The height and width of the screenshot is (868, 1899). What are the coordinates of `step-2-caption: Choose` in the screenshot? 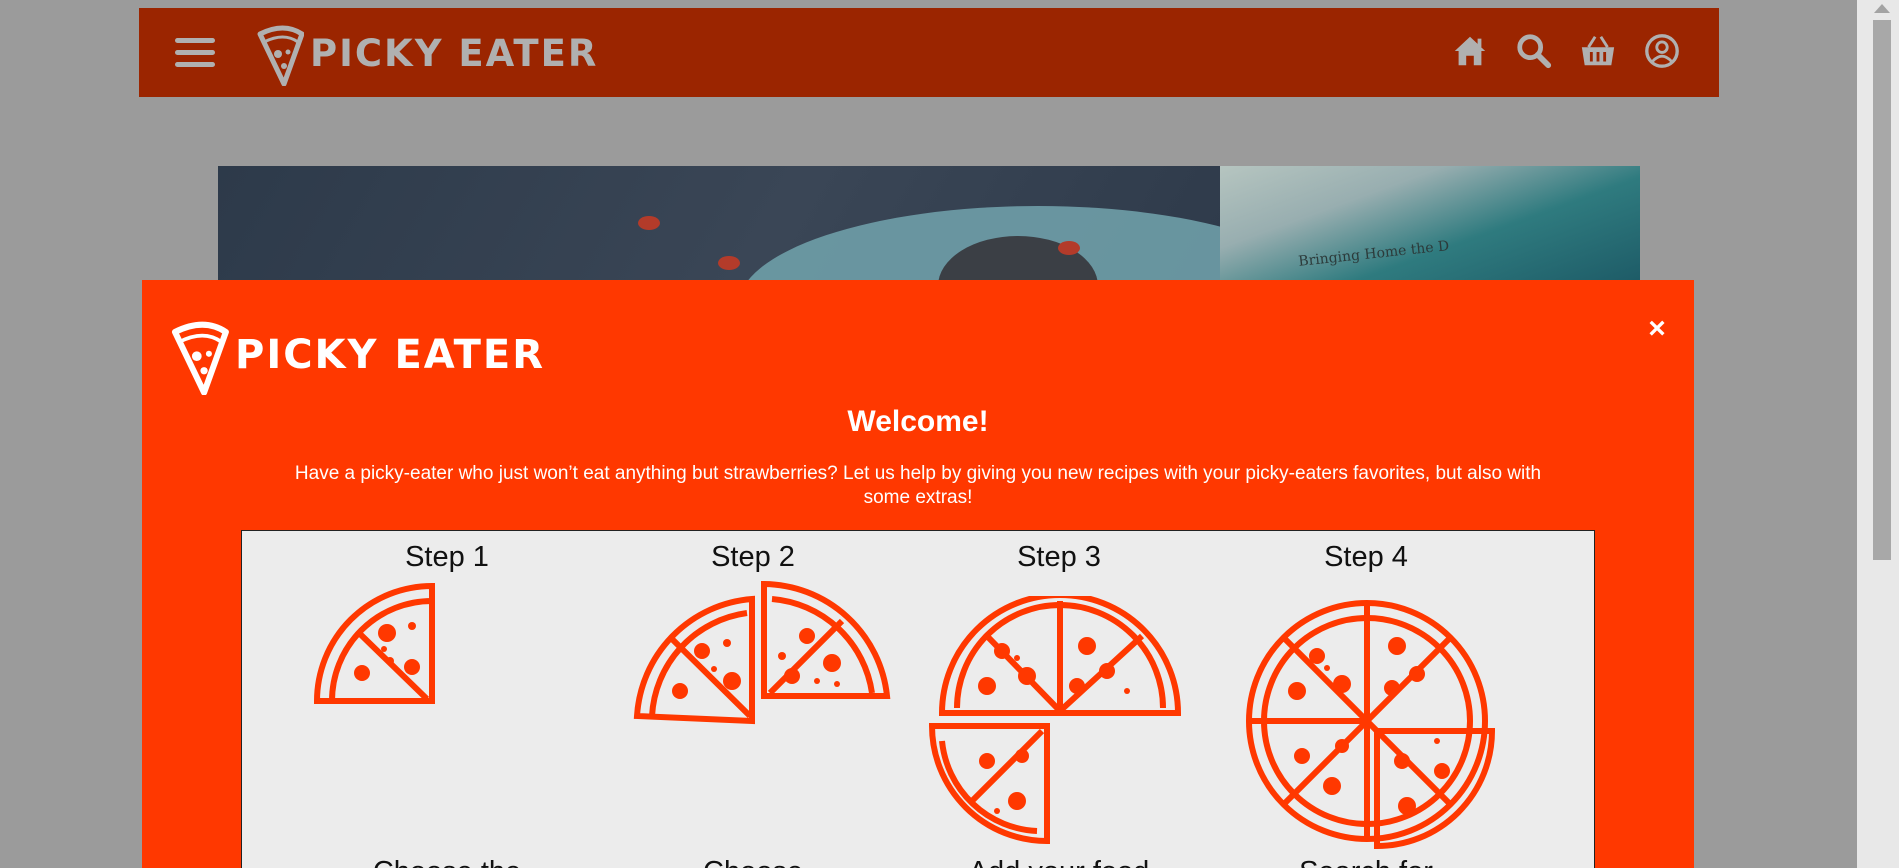 It's located at (753, 862).